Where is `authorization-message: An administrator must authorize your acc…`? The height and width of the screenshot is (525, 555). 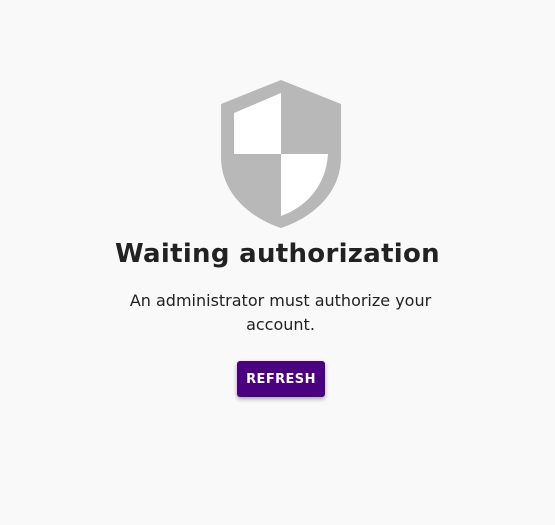
authorization-message: An administrator must authorize your acc… is located at coordinates (280, 312).